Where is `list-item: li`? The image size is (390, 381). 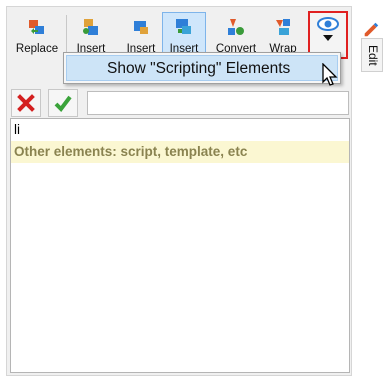 list-item: li is located at coordinates (180, 130).